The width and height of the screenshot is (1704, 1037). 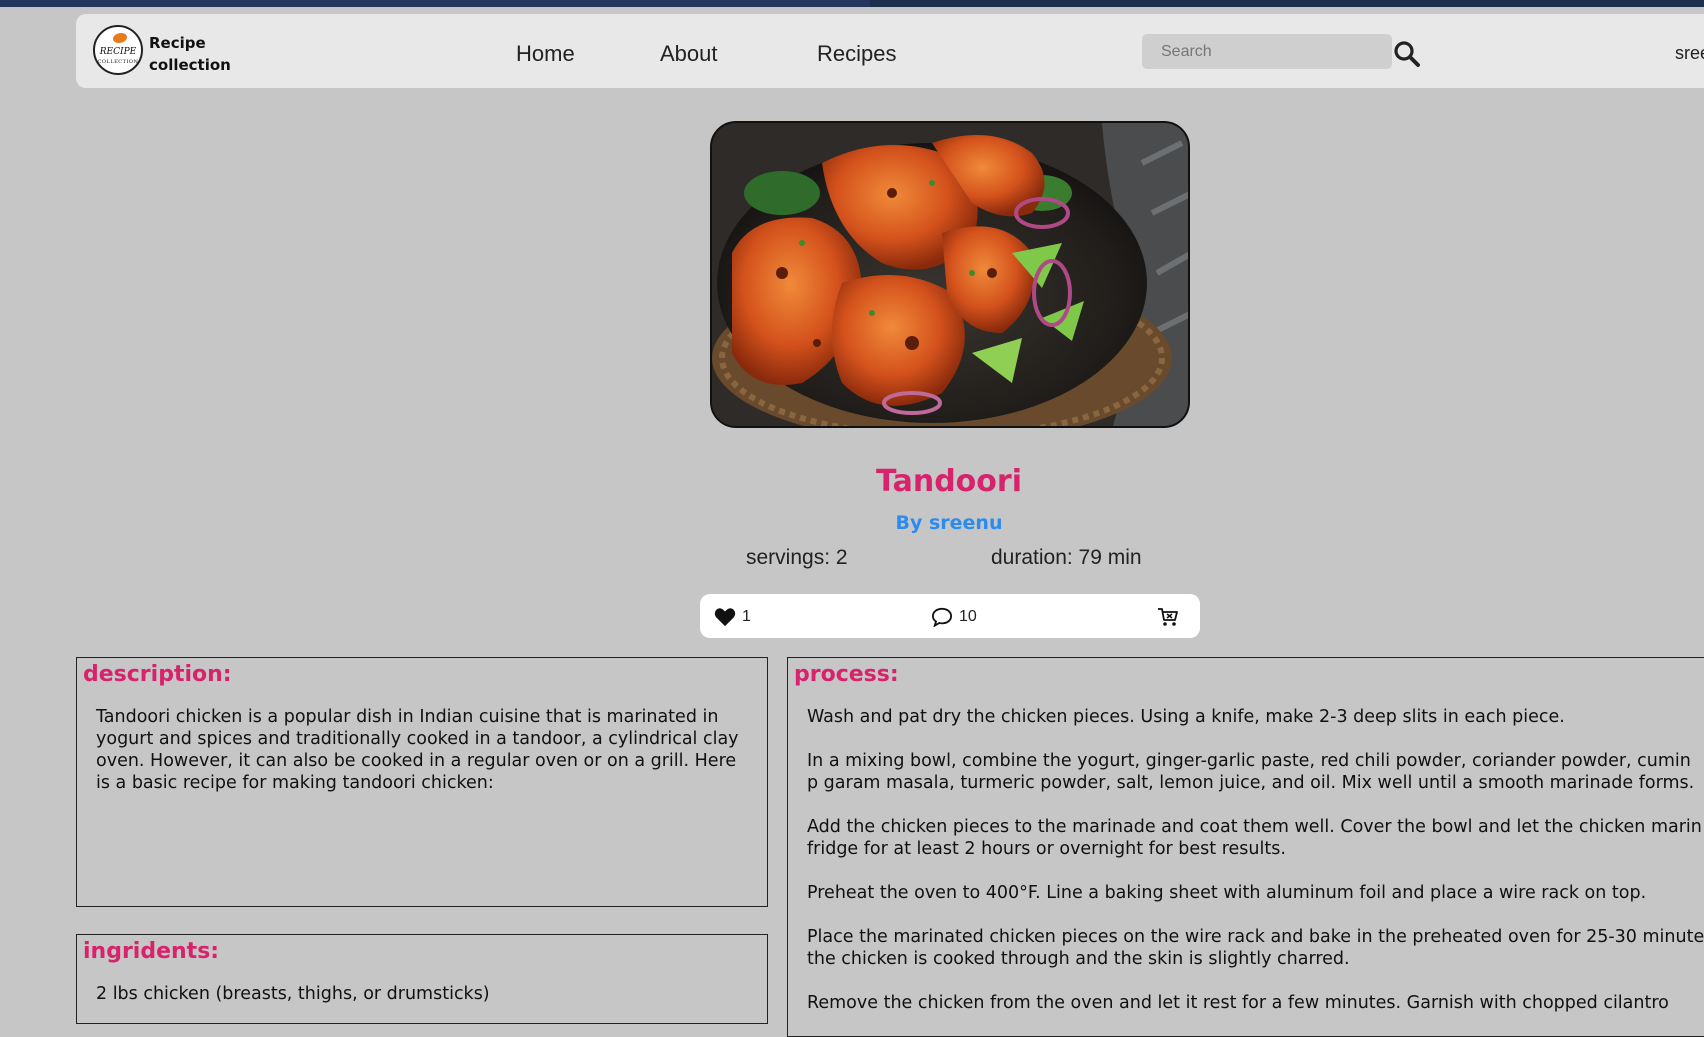 I want to click on search-icon, so click(x=1407, y=54).